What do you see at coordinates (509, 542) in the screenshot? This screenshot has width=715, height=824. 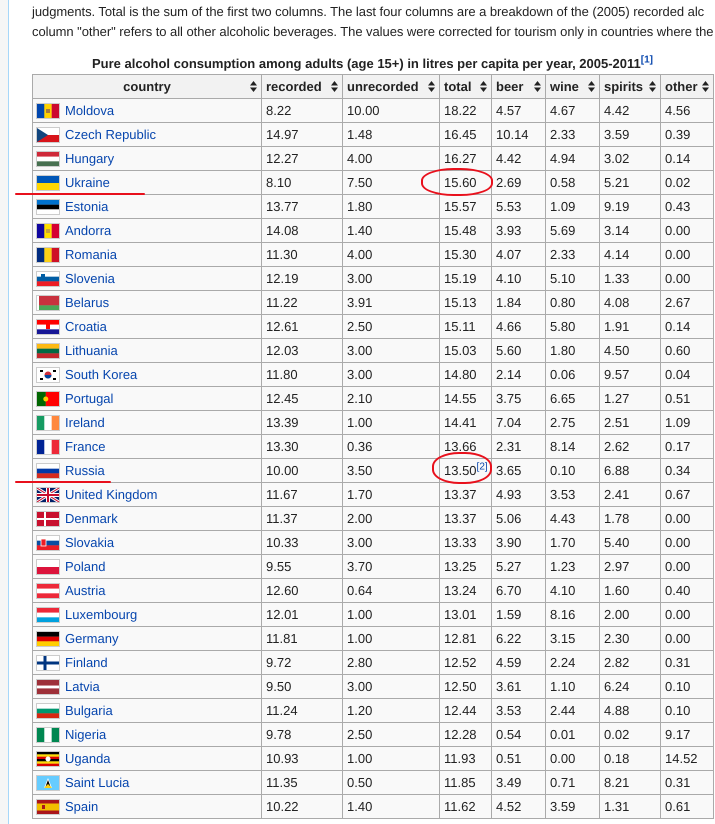 I see `table-cell: 3.90` at bounding box center [509, 542].